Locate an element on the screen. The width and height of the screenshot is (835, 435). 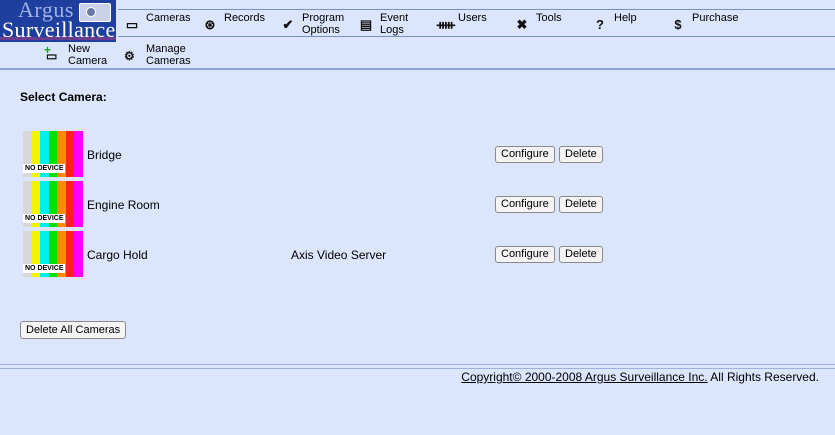
nav-event-logs: ▤ Event Logs is located at coordinates (391, 23).